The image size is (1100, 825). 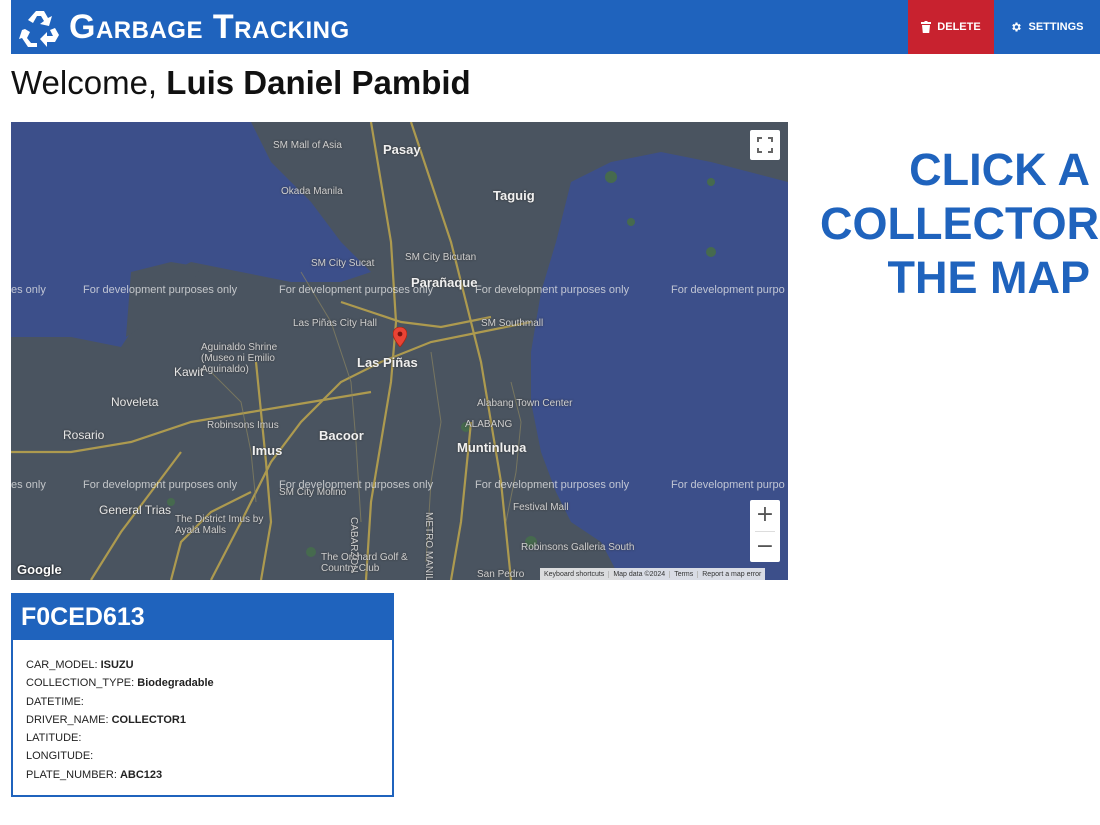 I want to click on delete-button: DELETE, so click(x=951, y=27).